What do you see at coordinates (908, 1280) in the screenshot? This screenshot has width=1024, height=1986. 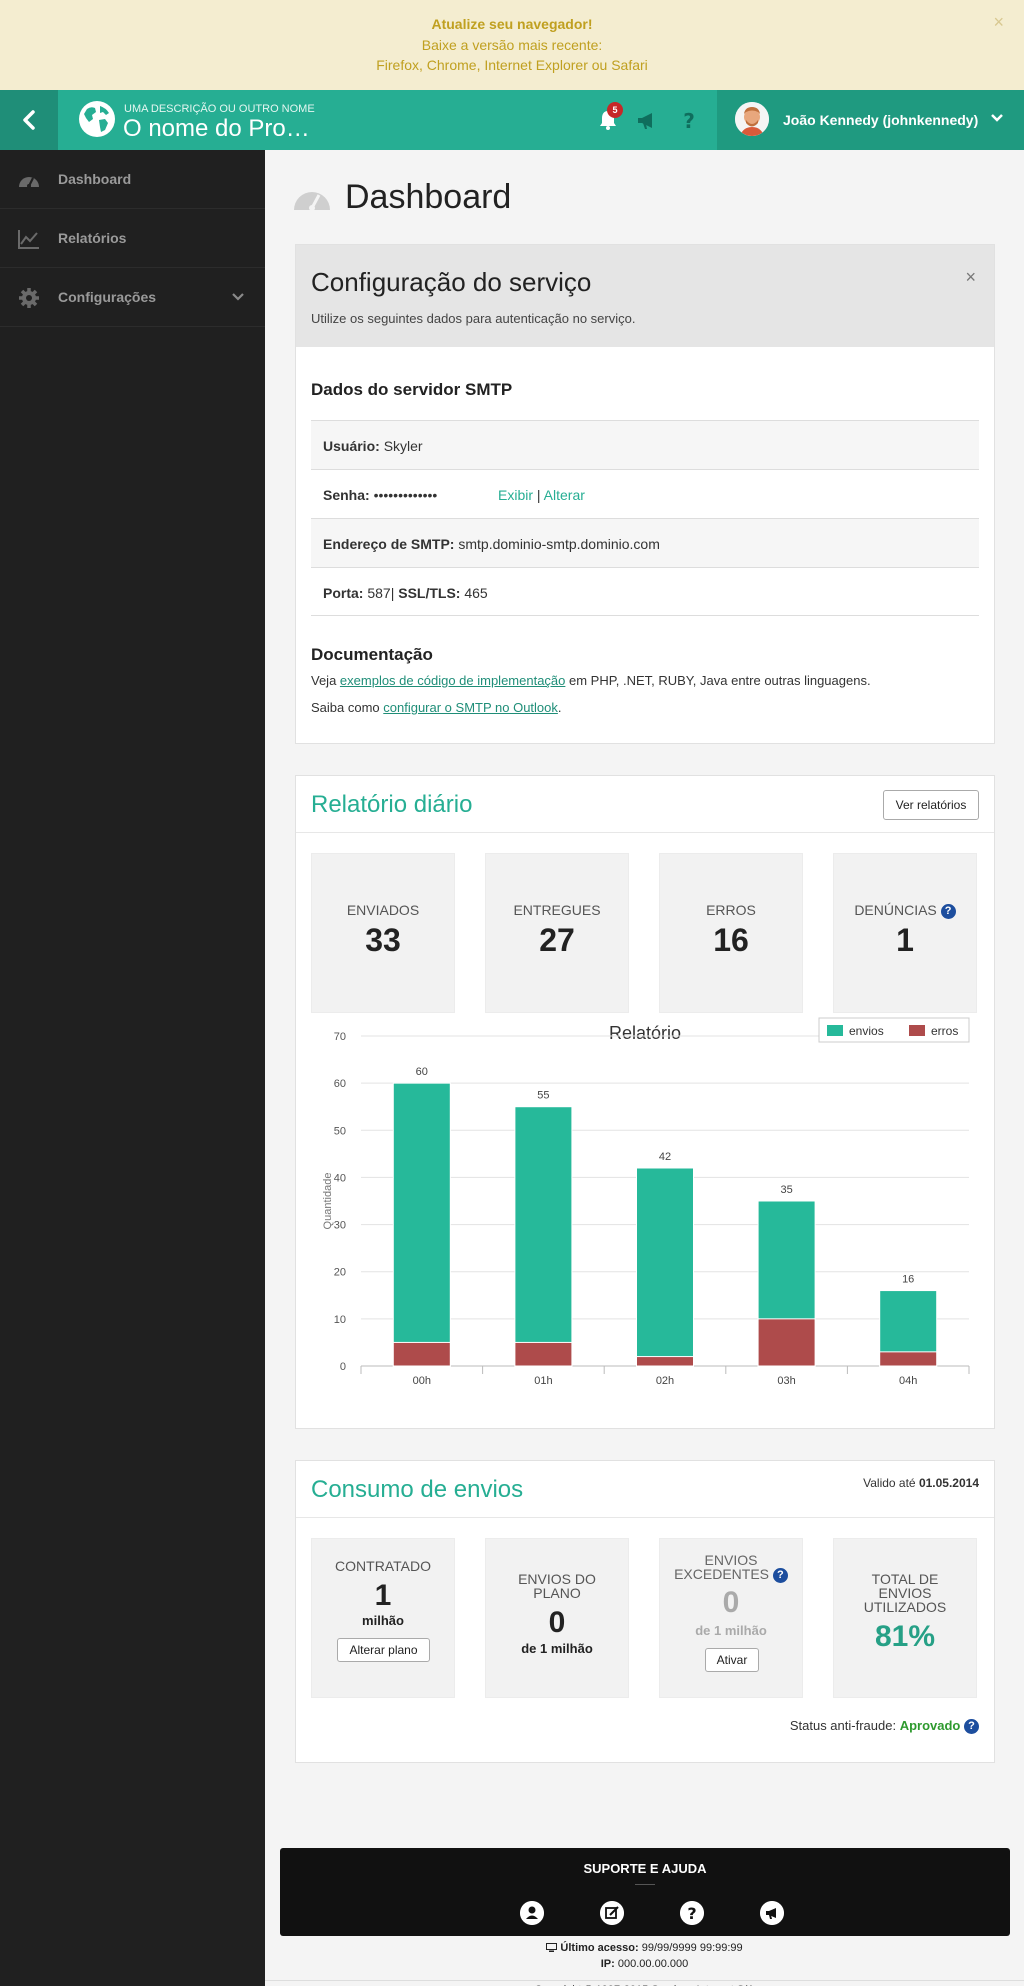 I see `data-label: 16` at bounding box center [908, 1280].